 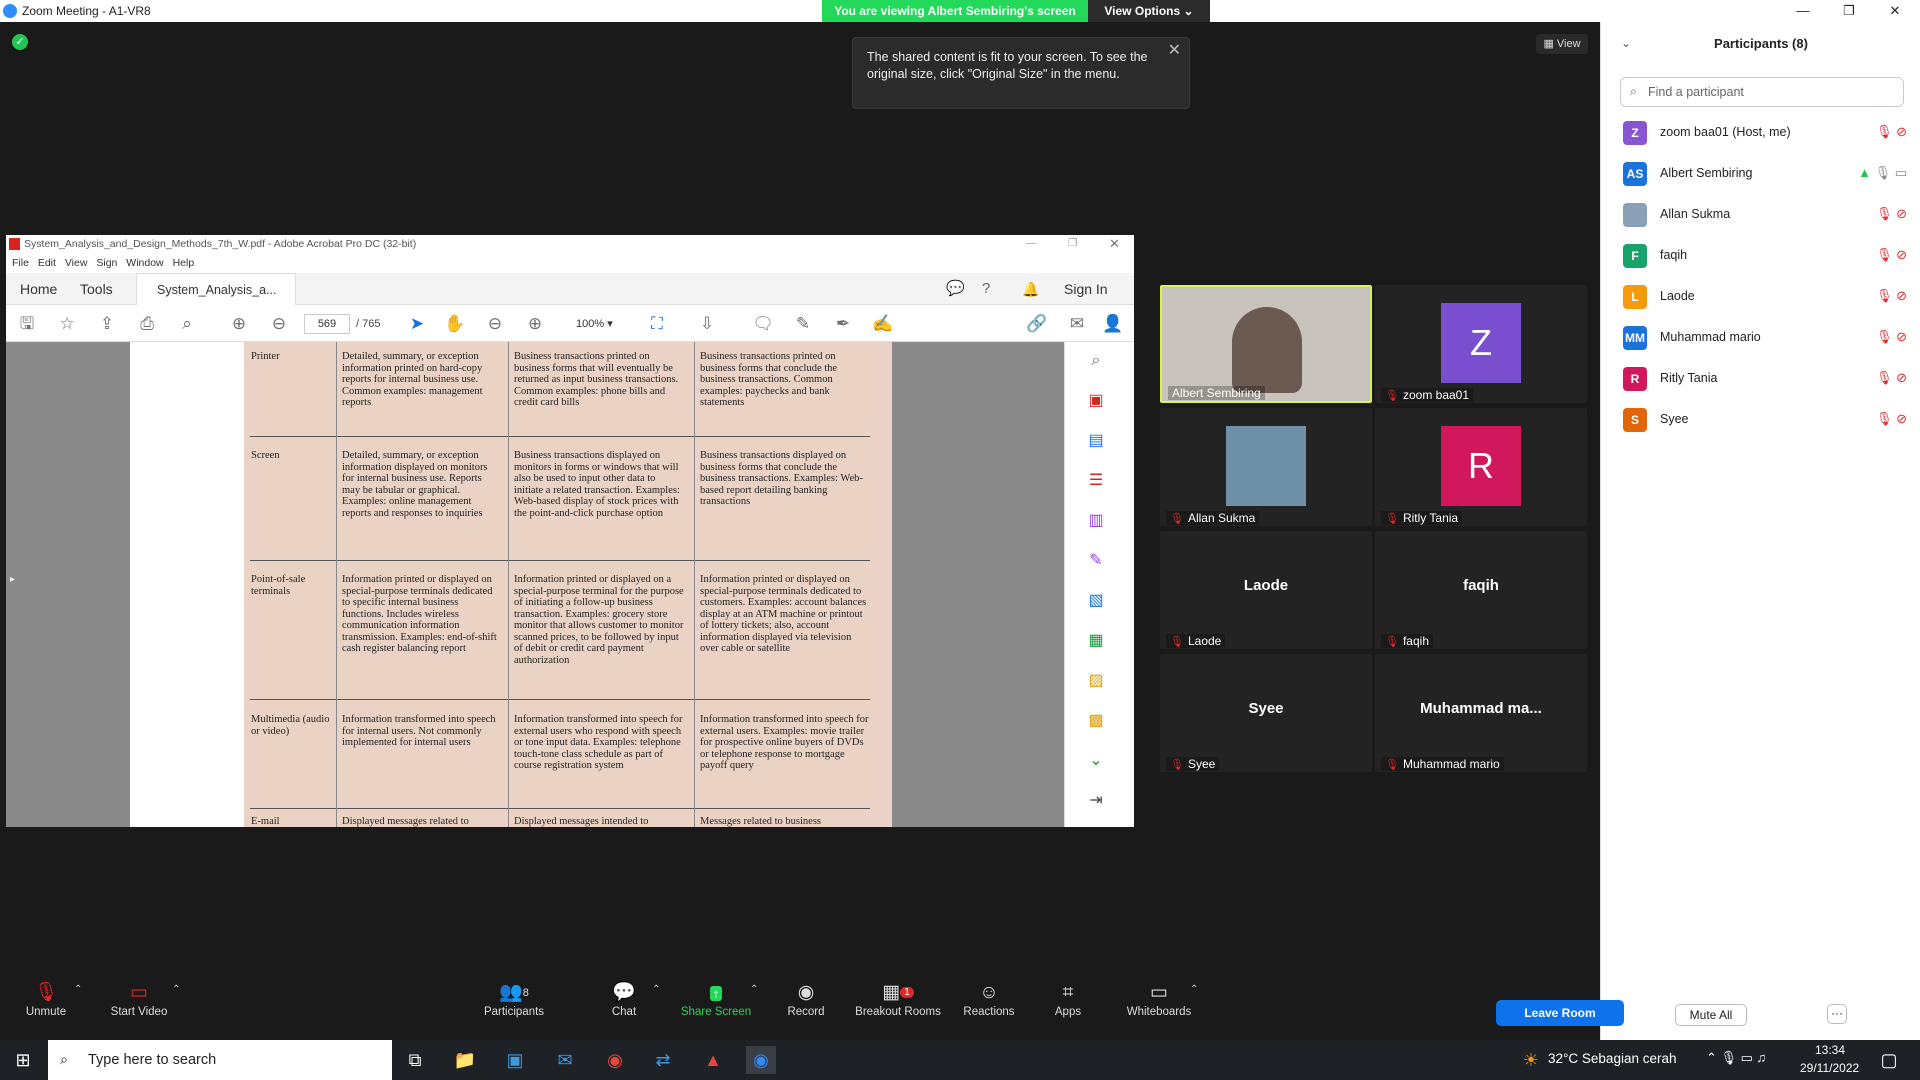 What do you see at coordinates (27, 324) in the screenshot?
I see `save-icon: 🖫` at bounding box center [27, 324].